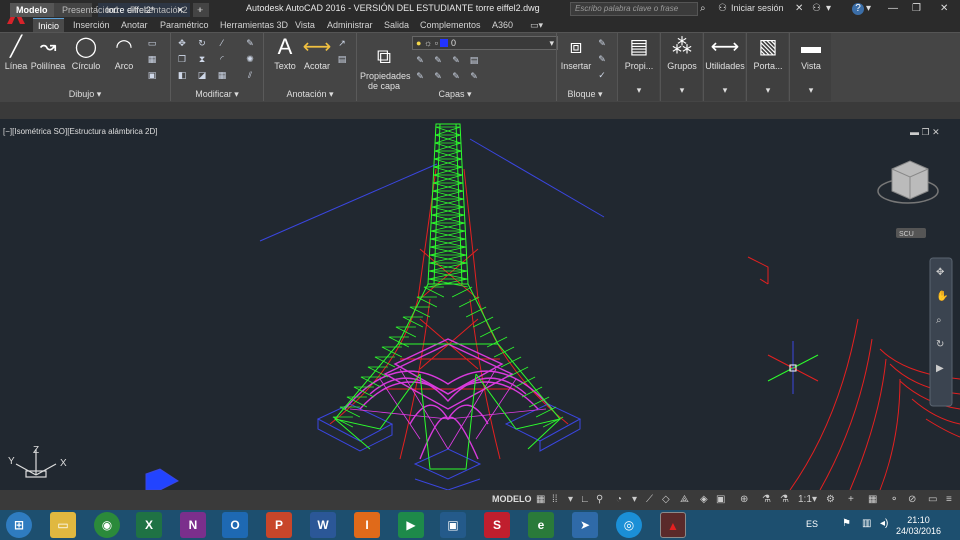  Describe the element at coordinates (202, 59) in the screenshot. I see `mirror-icon: ⧗` at that location.